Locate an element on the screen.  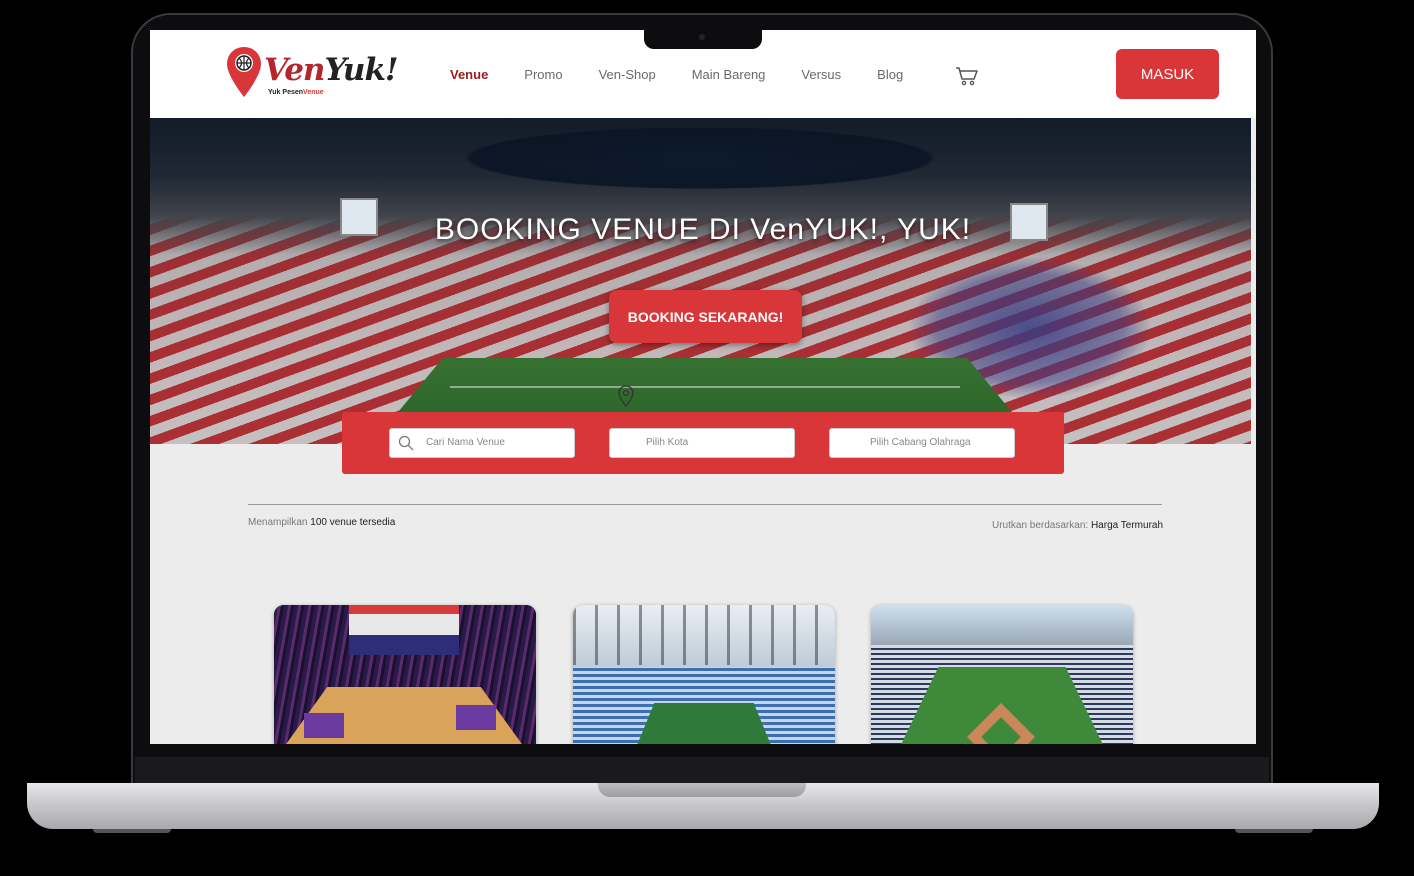
stadium-roof is located at coordinates (704, 635).